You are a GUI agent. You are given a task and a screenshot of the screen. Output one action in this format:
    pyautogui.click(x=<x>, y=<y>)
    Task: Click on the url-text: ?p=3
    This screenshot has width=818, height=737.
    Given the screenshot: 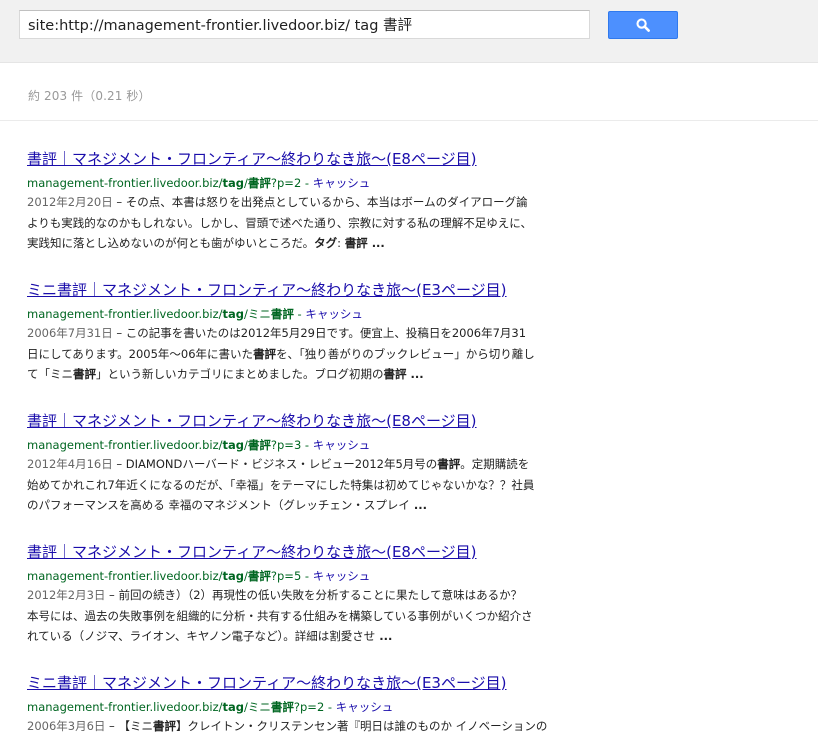 What is the action you would take?
    pyautogui.click(x=286, y=445)
    